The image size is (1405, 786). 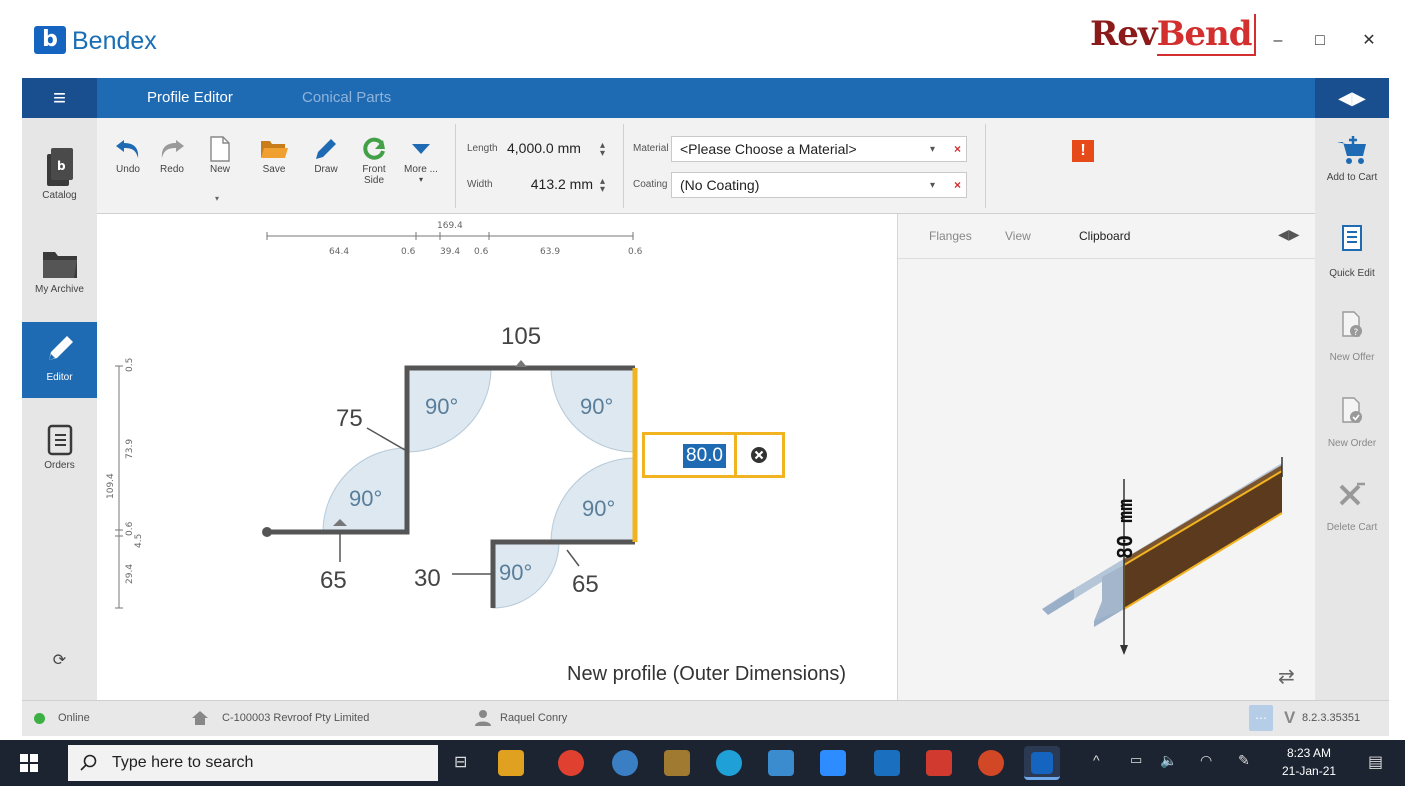 I want to click on coating-dropdown-arrow: ▾, so click(x=932, y=185).